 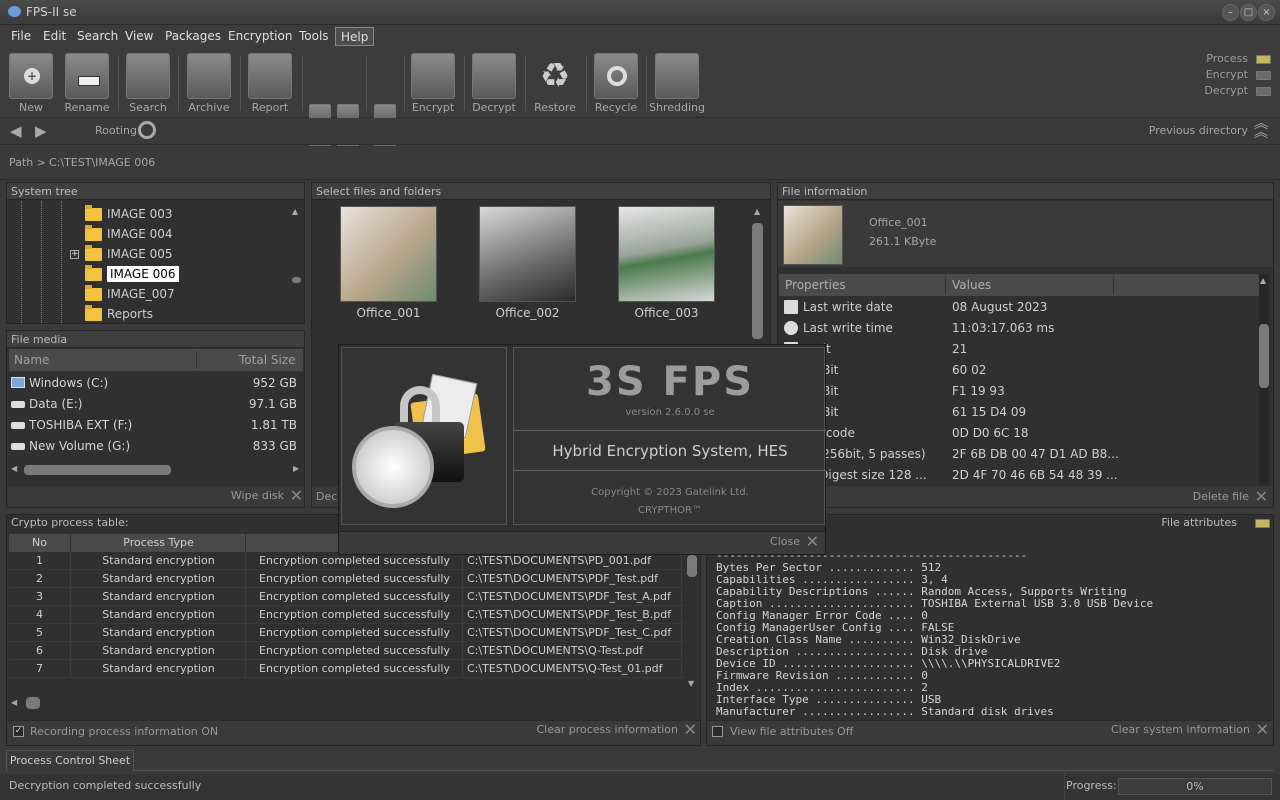 What do you see at coordinates (209, 76) in the screenshot?
I see `archive-icon` at bounding box center [209, 76].